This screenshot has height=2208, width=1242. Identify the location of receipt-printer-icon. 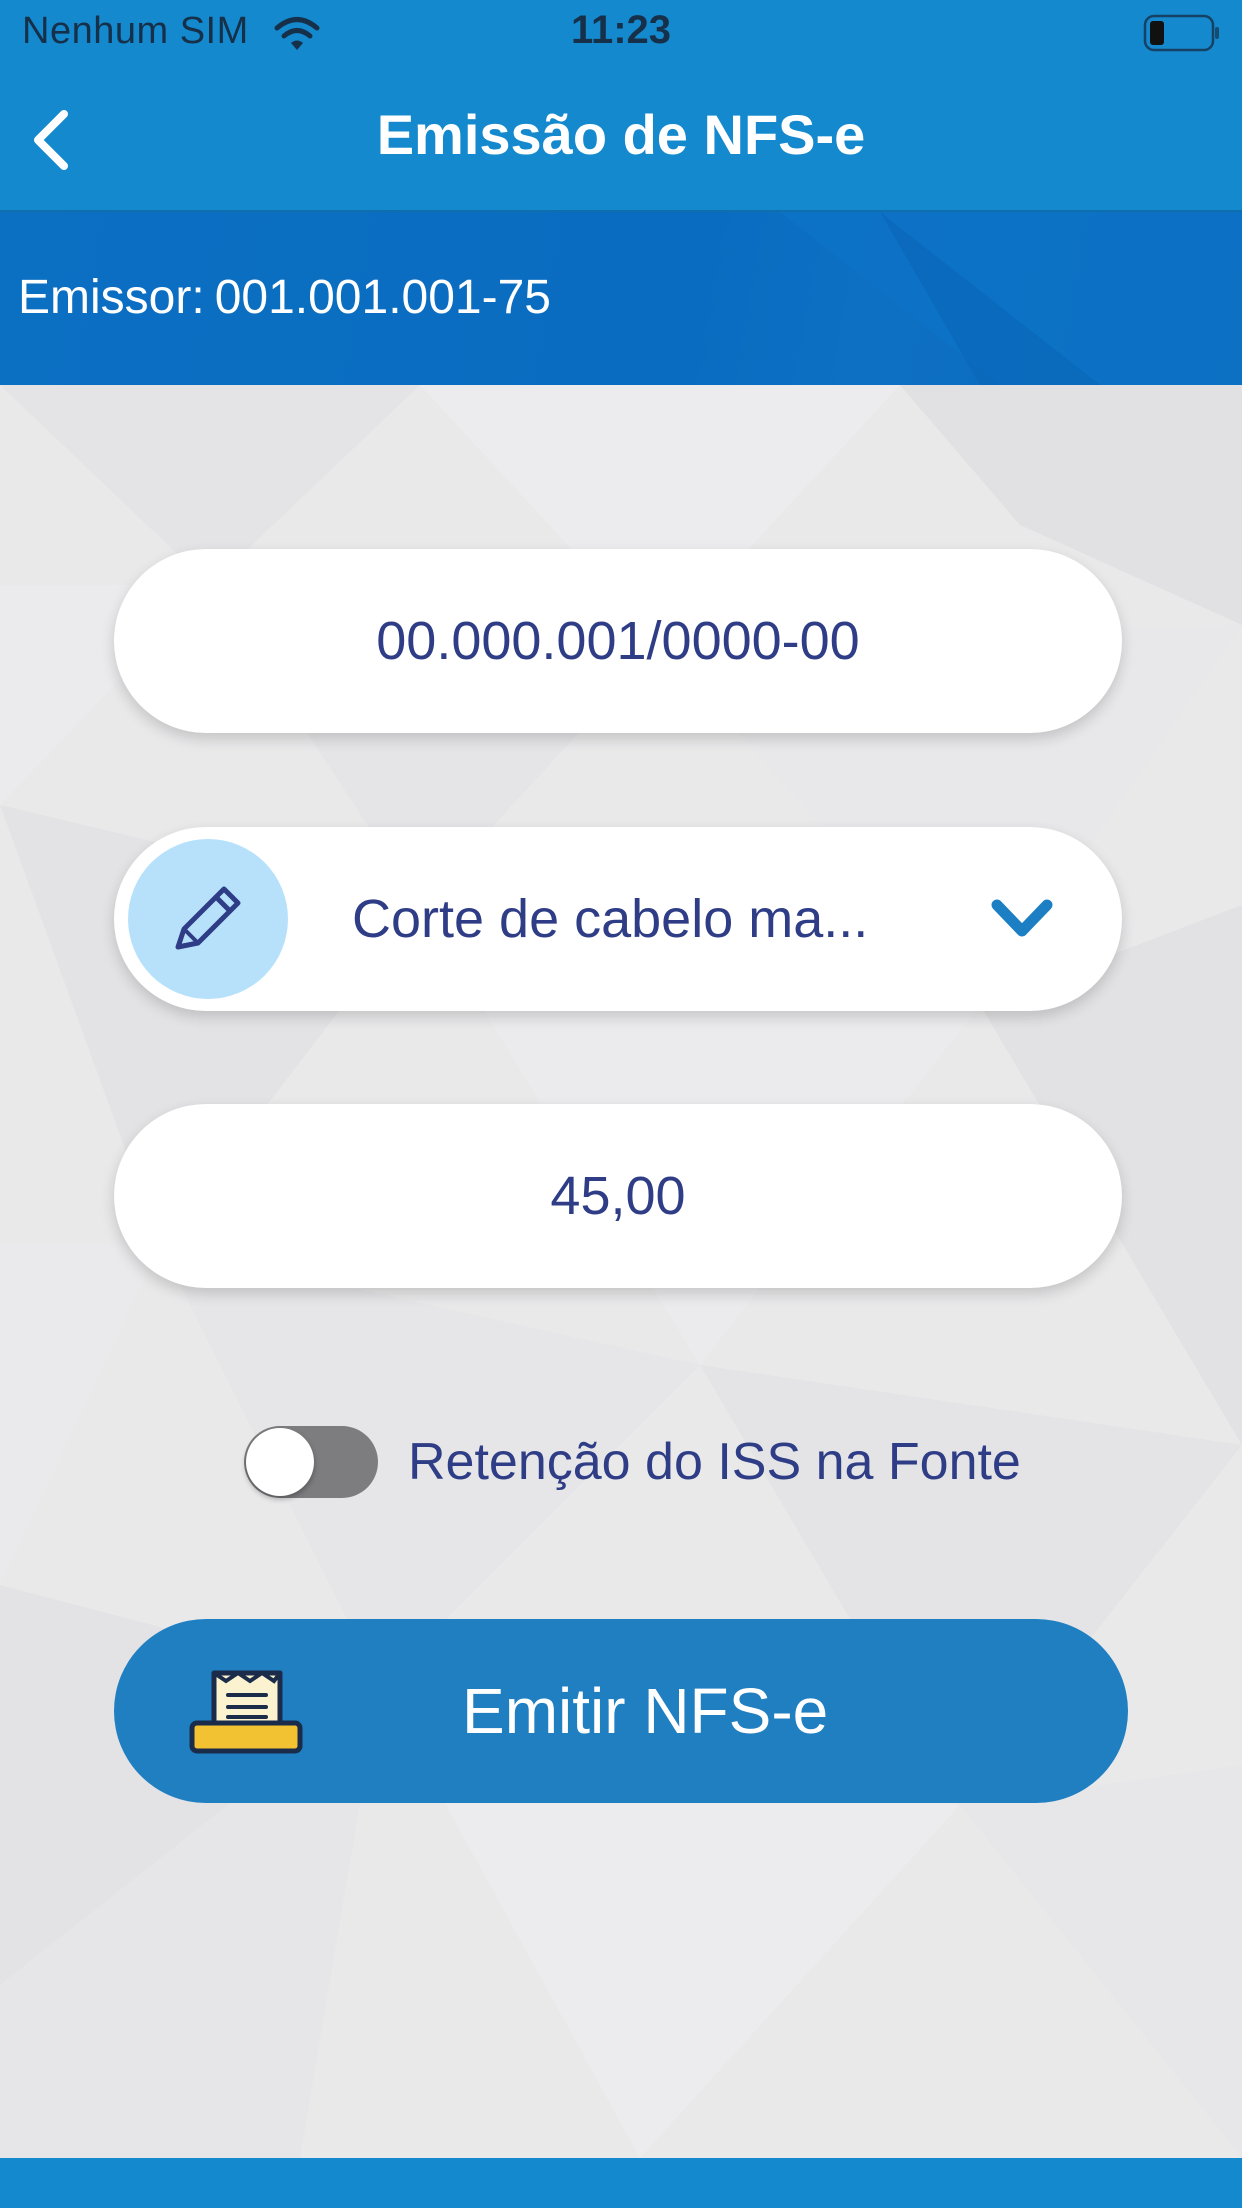
(246, 1712).